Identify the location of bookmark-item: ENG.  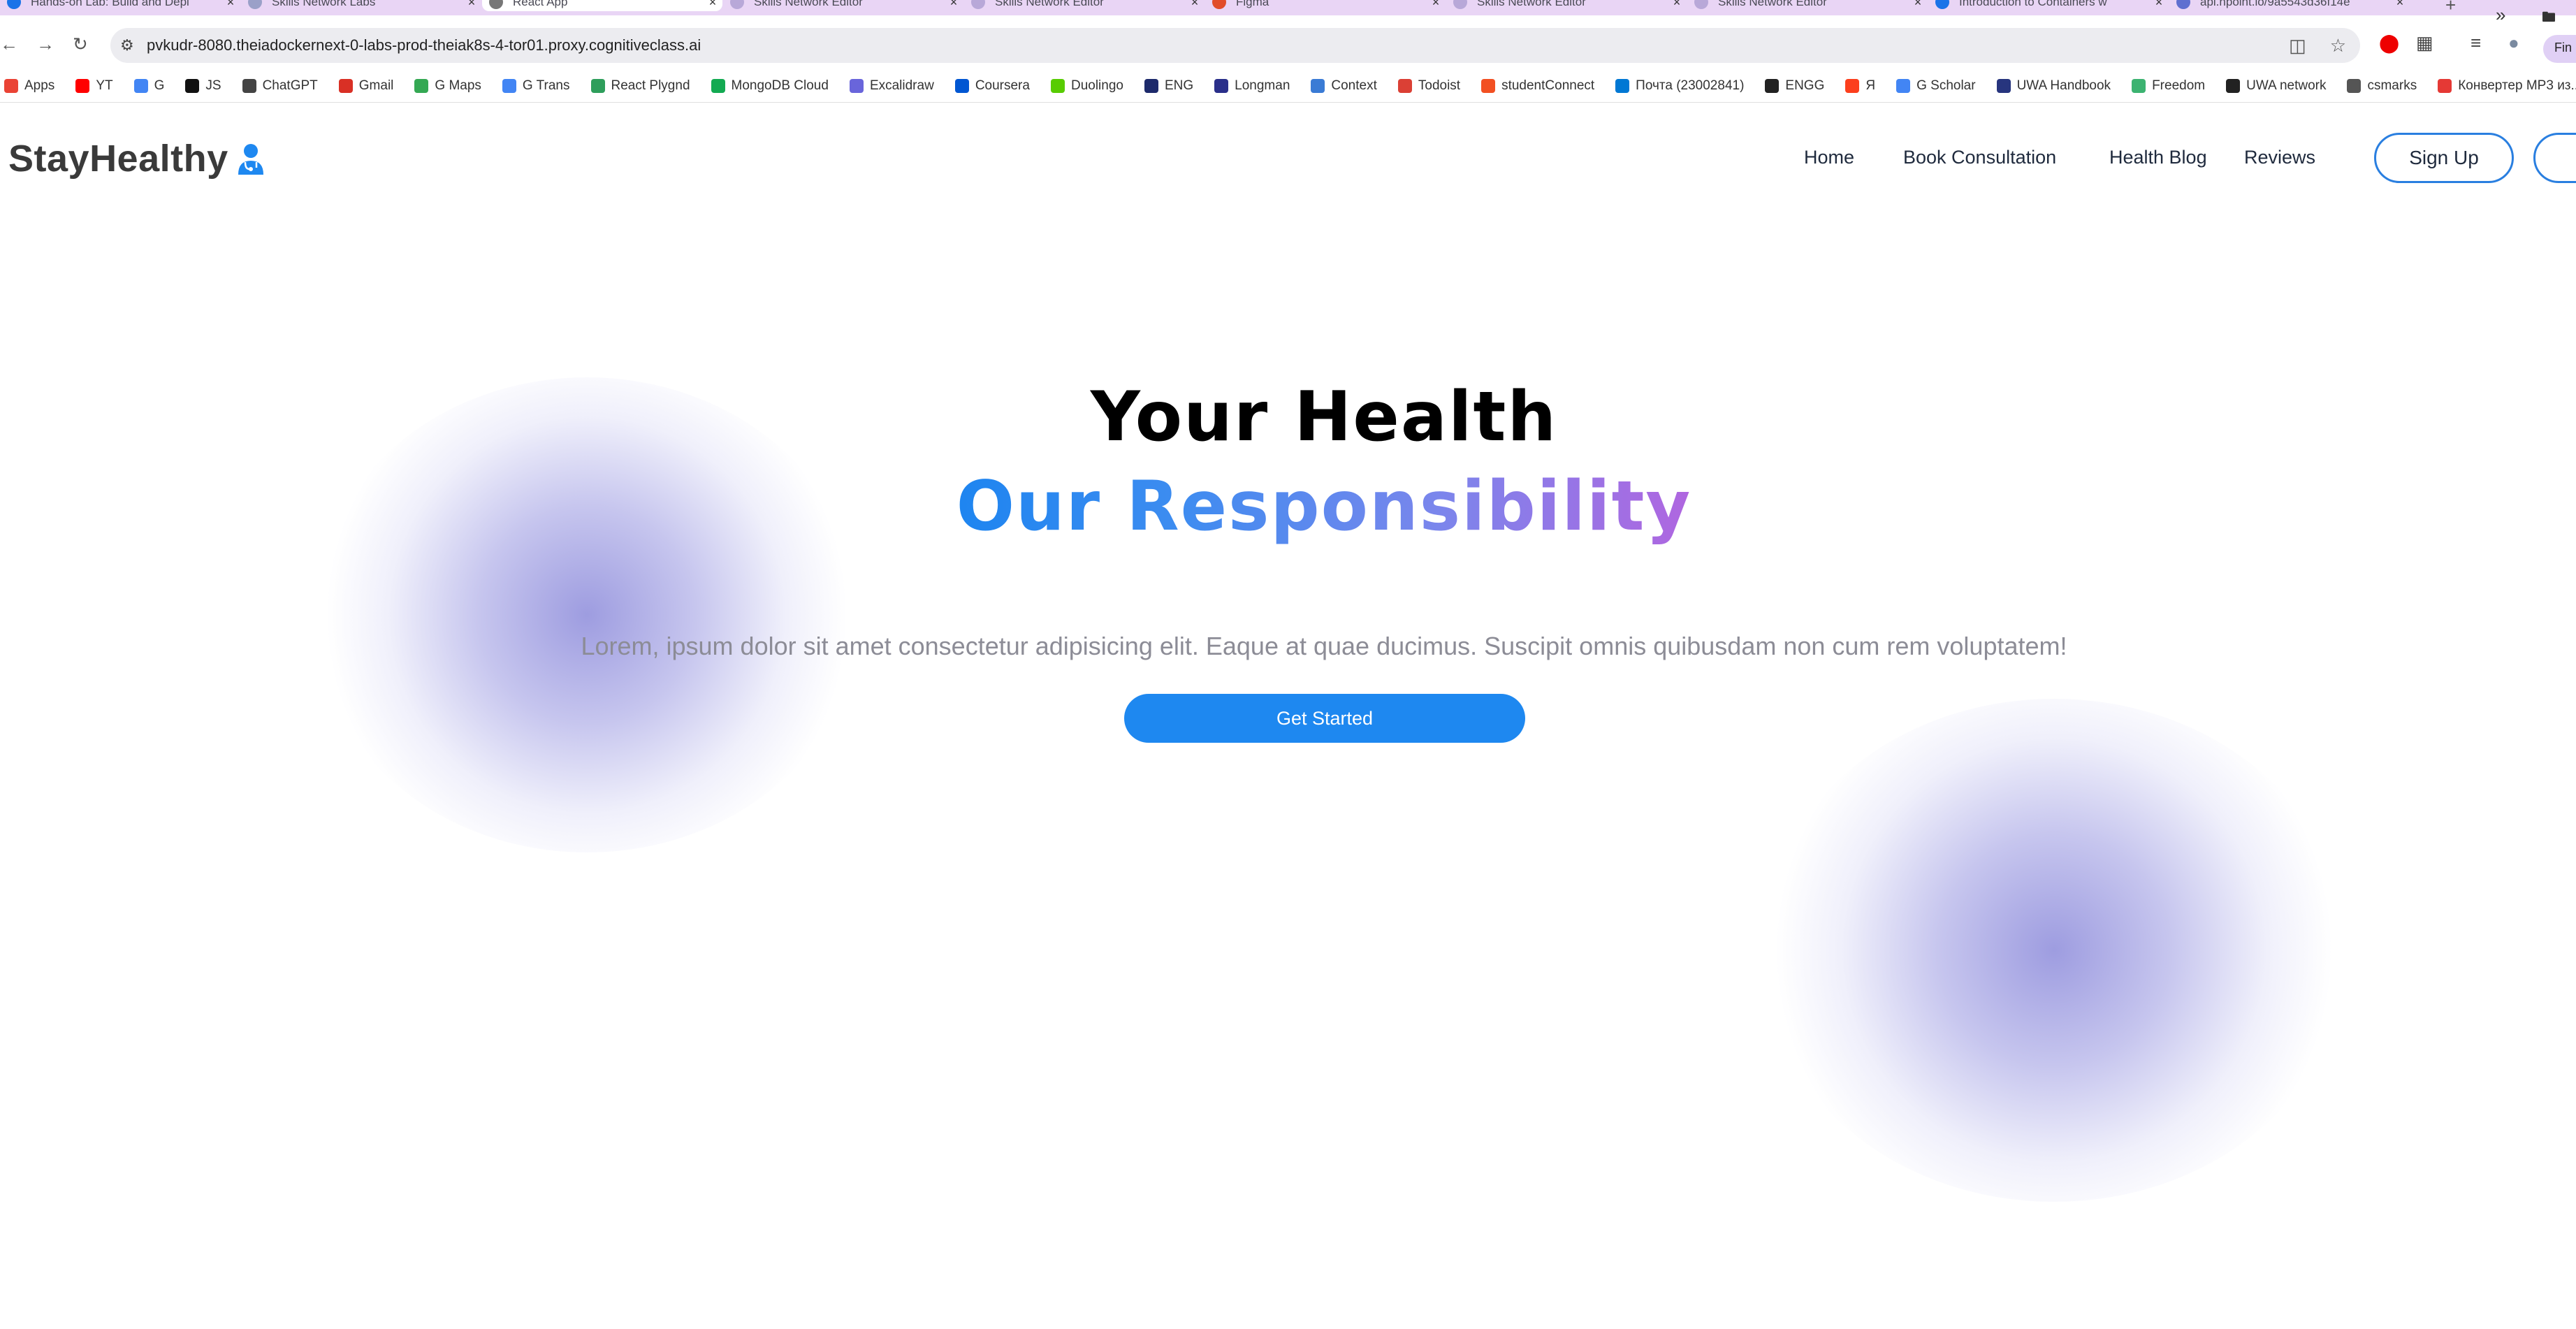
(1168, 86).